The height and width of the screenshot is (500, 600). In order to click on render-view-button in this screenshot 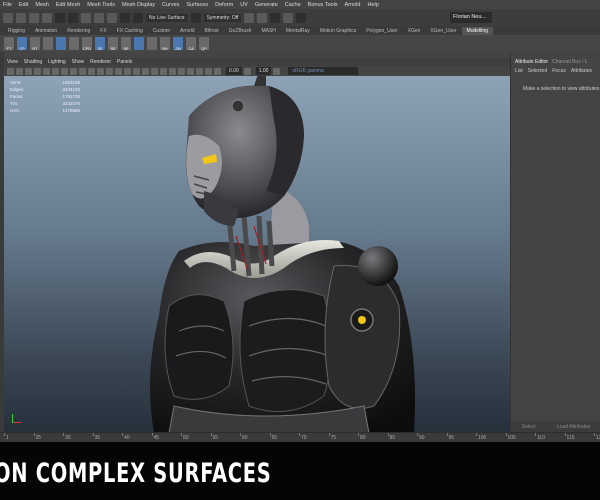, I will do `click(301, 17)`.